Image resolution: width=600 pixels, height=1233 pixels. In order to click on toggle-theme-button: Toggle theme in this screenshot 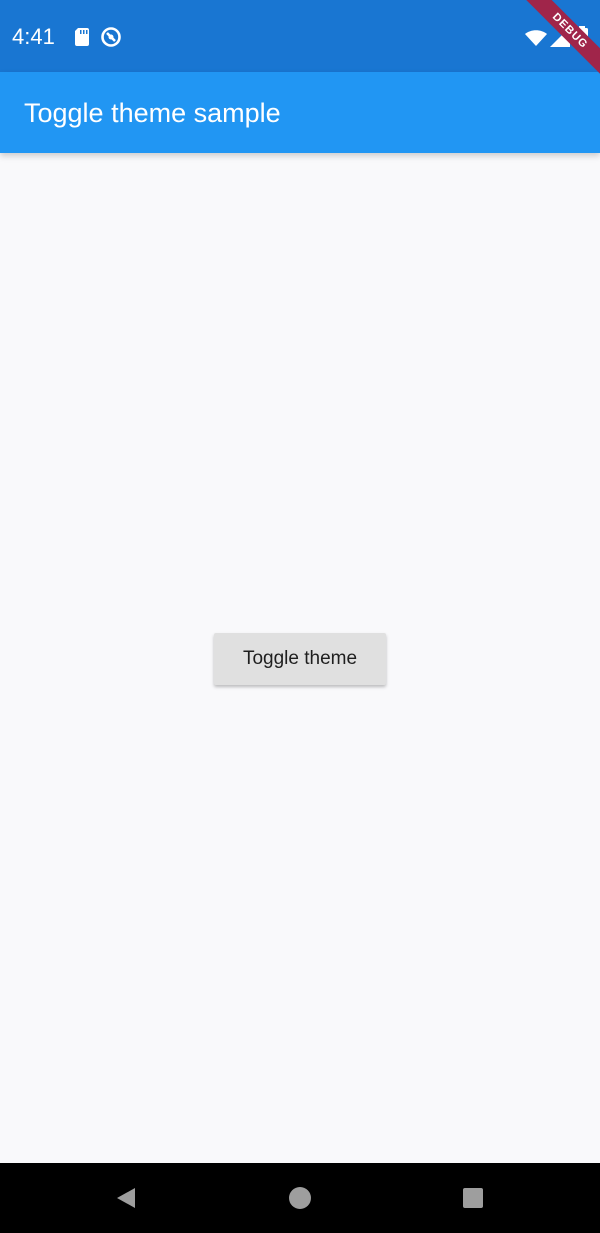, I will do `click(300, 659)`.